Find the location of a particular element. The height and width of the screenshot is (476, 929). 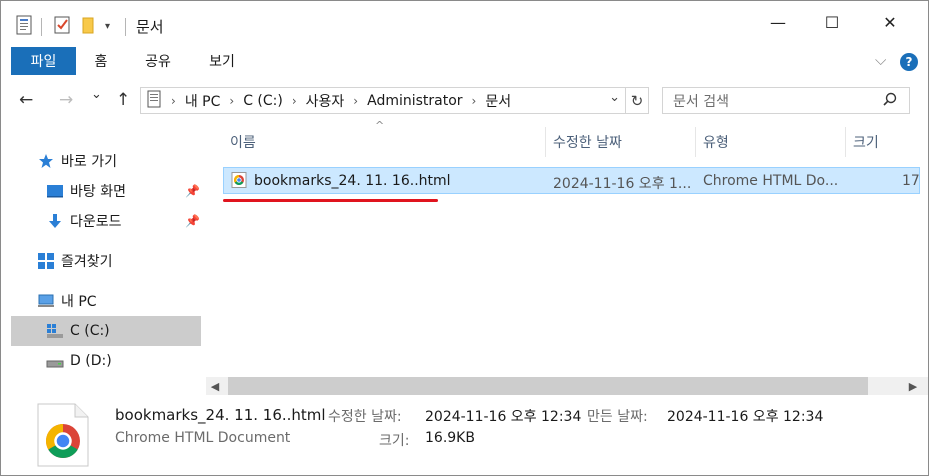

minimize-icon: — is located at coordinates (778, 22).